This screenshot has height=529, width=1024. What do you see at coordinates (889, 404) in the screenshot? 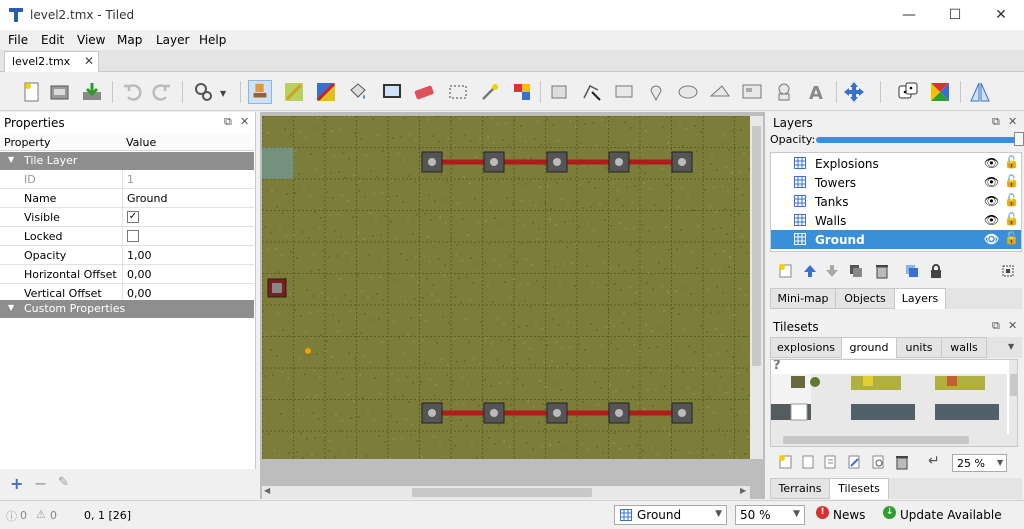
I see `tileset-tiles` at bounding box center [889, 404].